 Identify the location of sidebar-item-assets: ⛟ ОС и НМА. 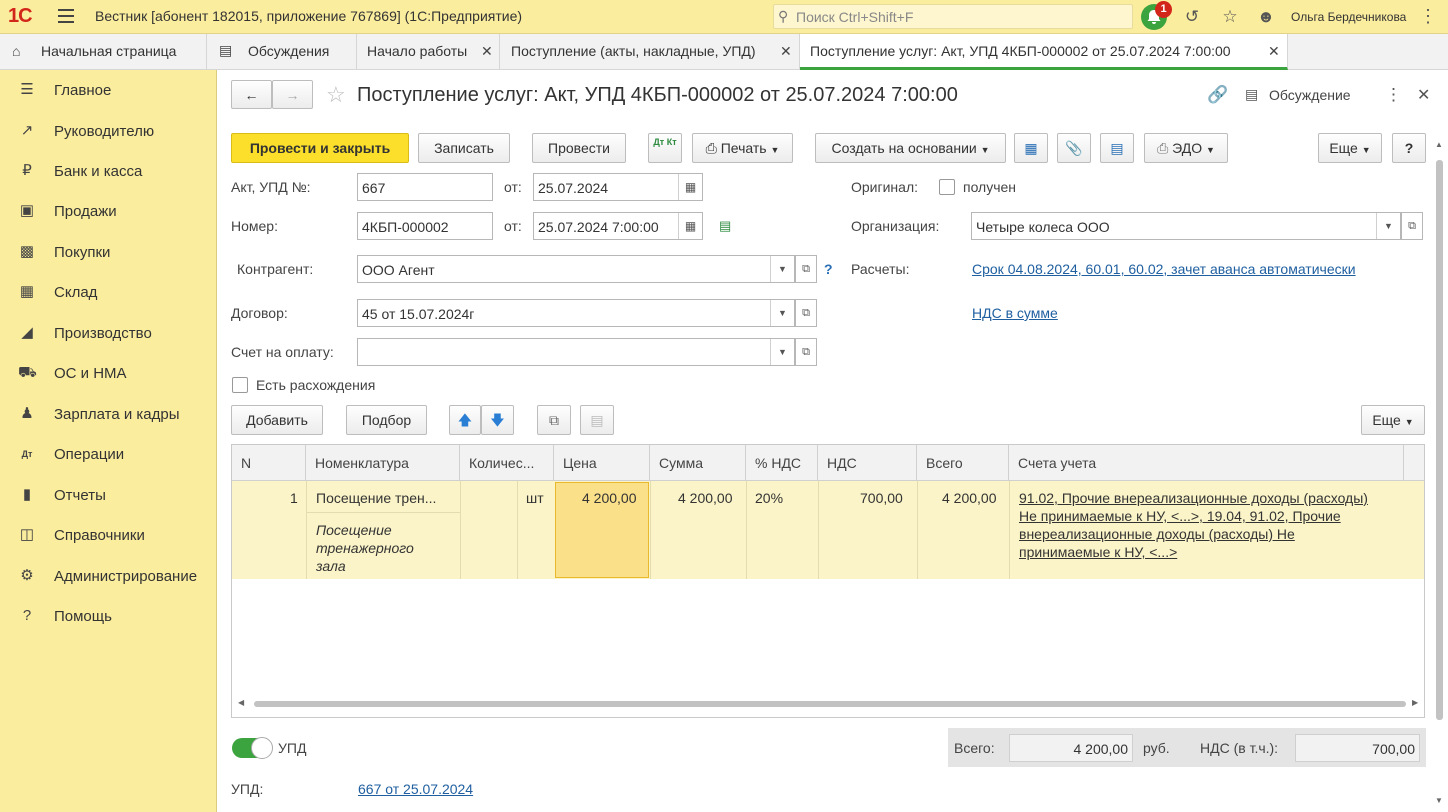
(108, 373).